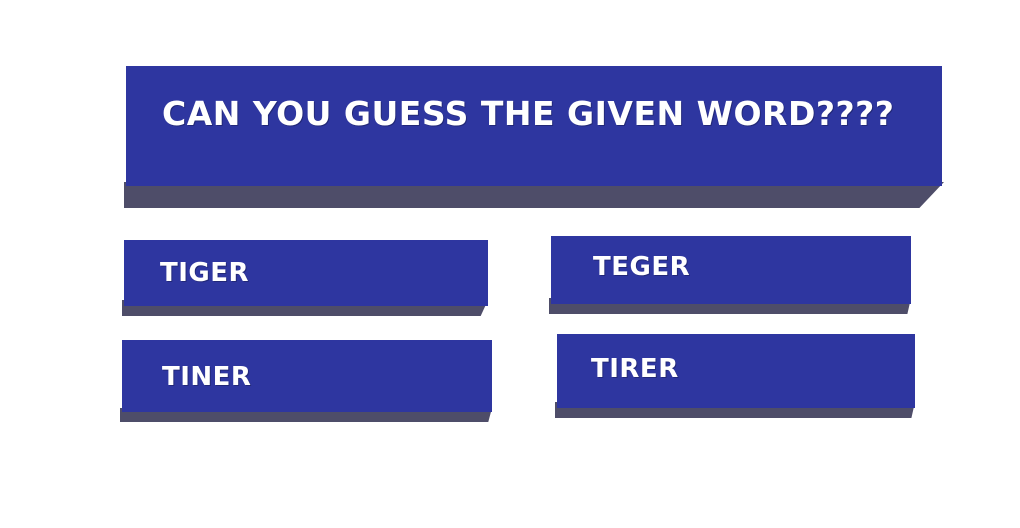  Describe the element at coordinates (731, 275) in the screenshot. I see `option-button-teger: TEGER` at that location.